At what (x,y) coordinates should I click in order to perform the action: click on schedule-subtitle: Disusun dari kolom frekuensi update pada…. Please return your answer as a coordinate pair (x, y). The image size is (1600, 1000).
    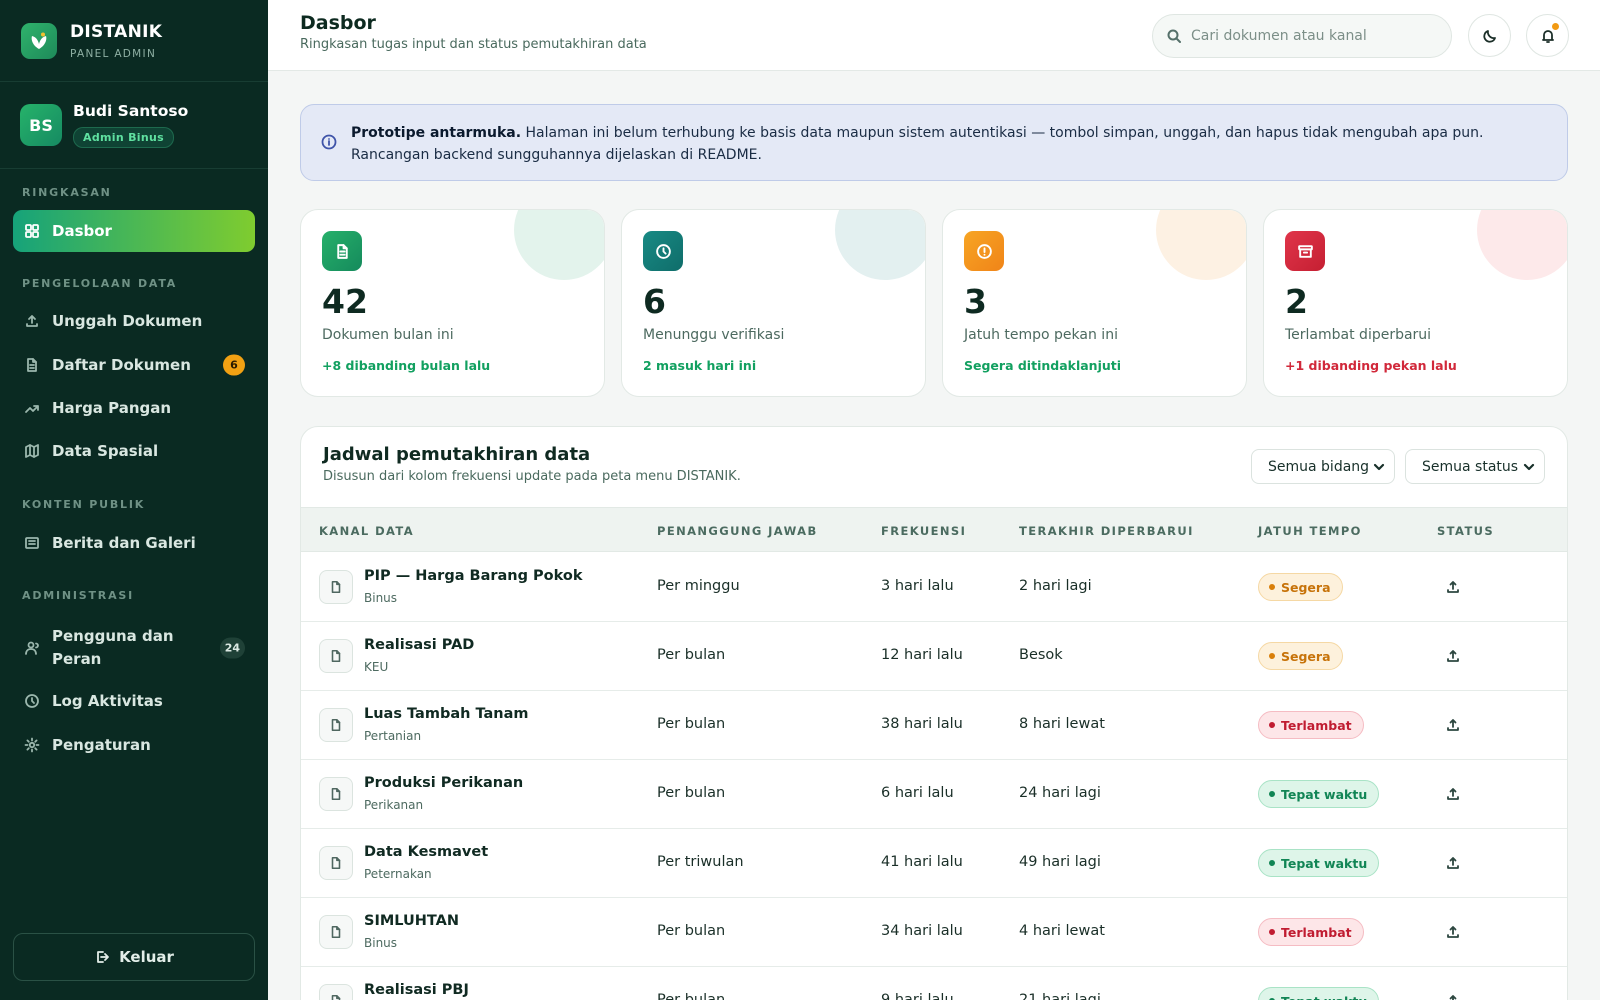
    Looking at the image, I should click on (532, 476).